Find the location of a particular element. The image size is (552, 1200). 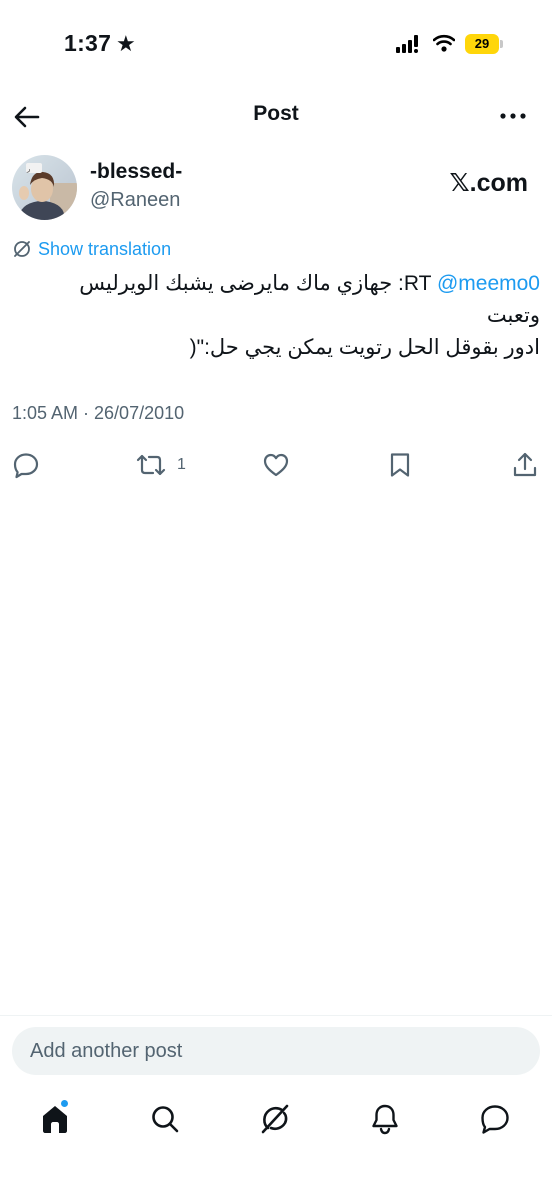

battery-level: 29 is located at coordinates (482, 44).